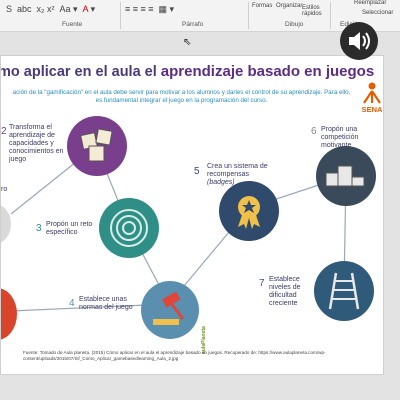  Describe the element at coordinates (187, 42) in the screenshot. I see `mouse-cursor-icon: ⇖` at that location.